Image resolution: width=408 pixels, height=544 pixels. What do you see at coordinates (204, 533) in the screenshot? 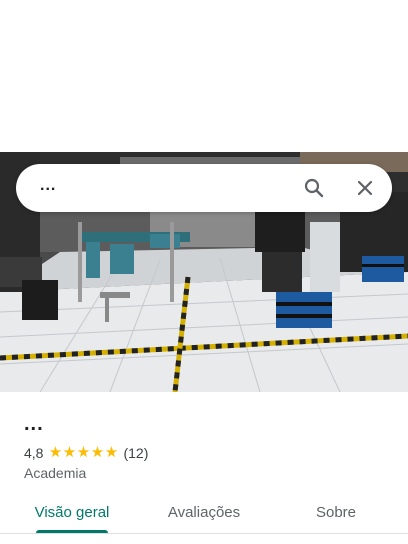
I see `tabs-divider` at bounding box center [204, 533].